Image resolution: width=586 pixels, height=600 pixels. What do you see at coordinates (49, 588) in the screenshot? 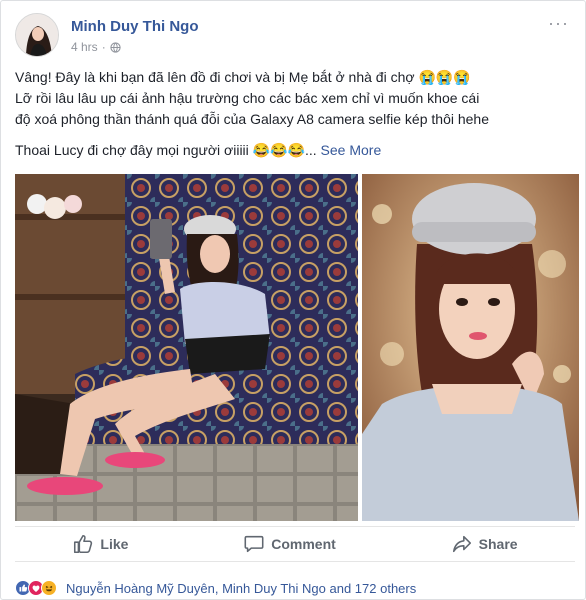
I see `haha-reaction-icon` at bounding box center [49, 588].